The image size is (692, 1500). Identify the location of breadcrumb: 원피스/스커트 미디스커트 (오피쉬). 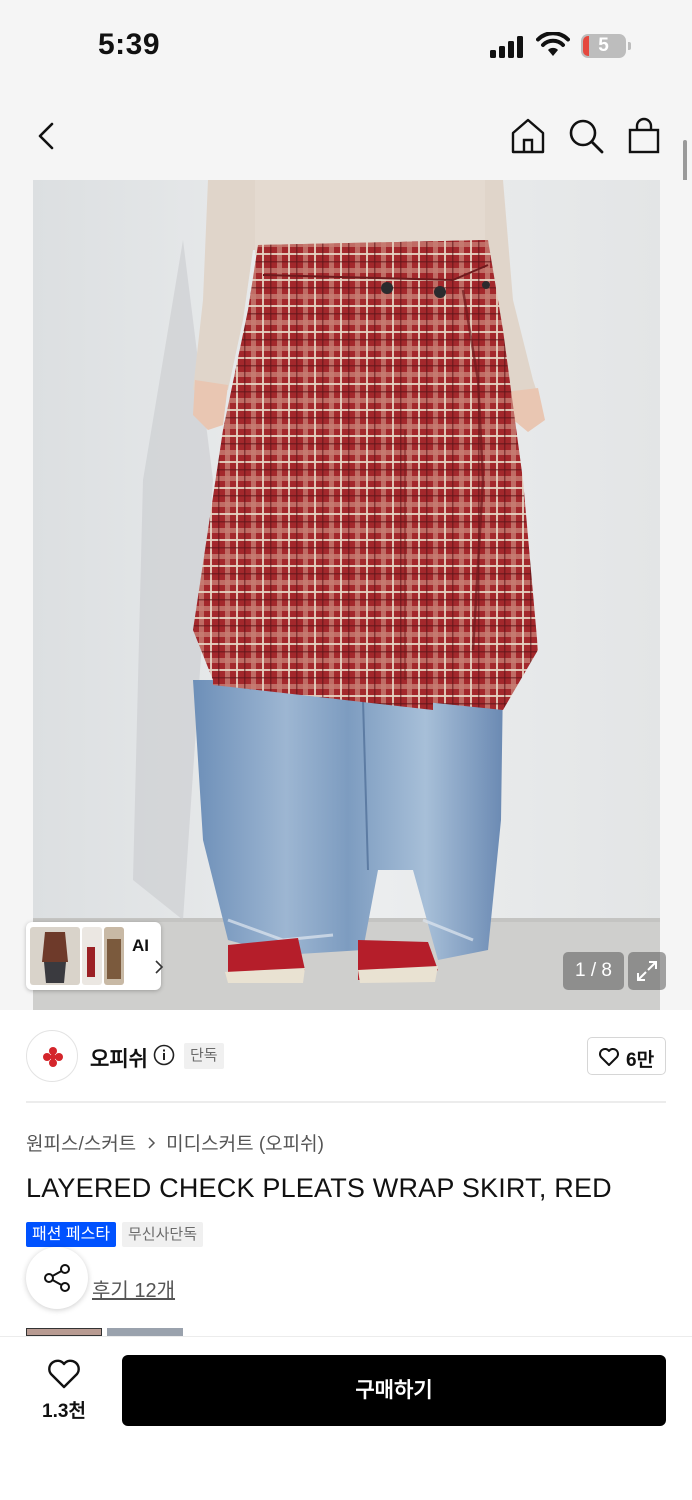
(175, 1142).